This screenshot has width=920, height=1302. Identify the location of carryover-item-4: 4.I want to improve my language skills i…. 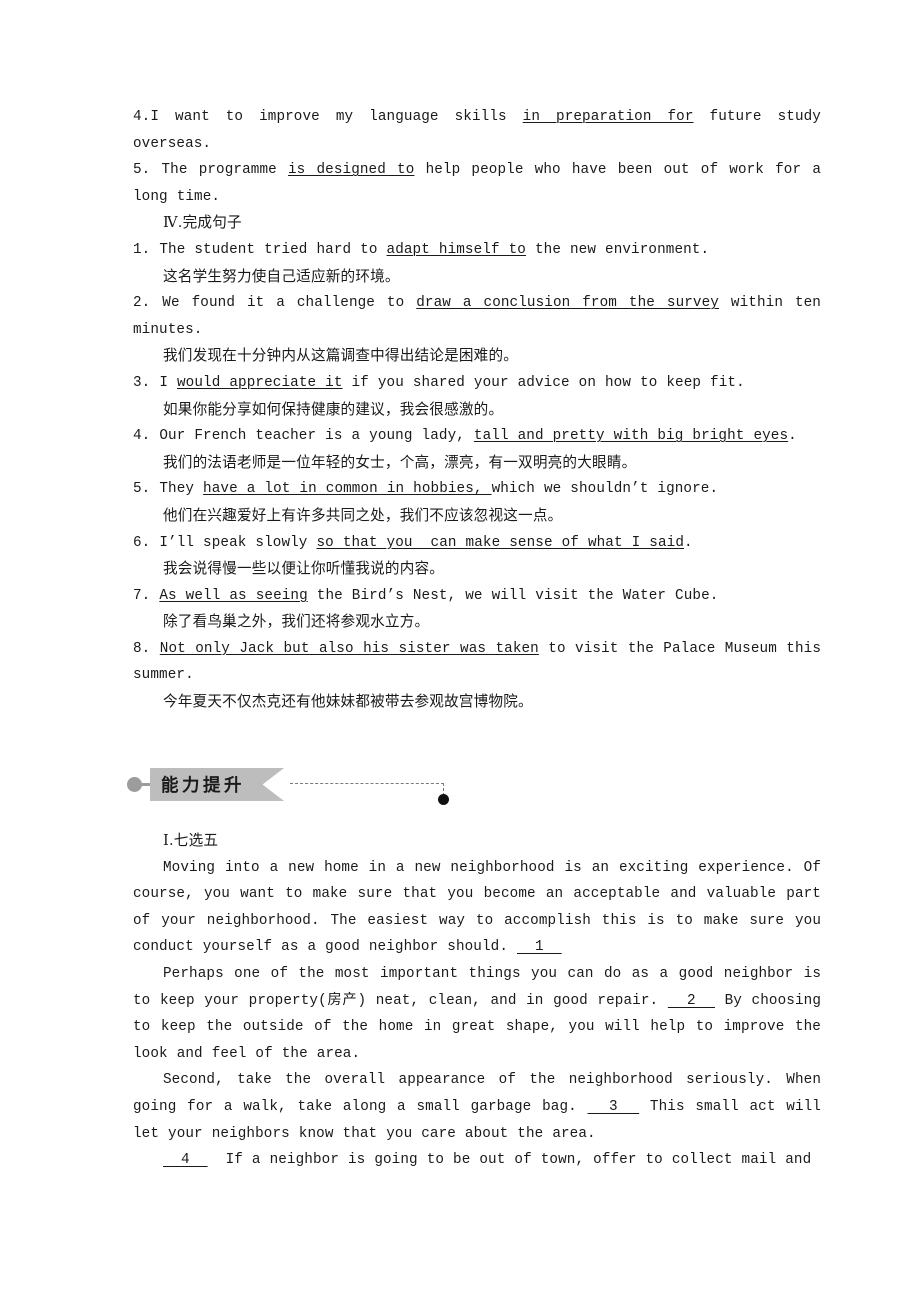
(477, 130).